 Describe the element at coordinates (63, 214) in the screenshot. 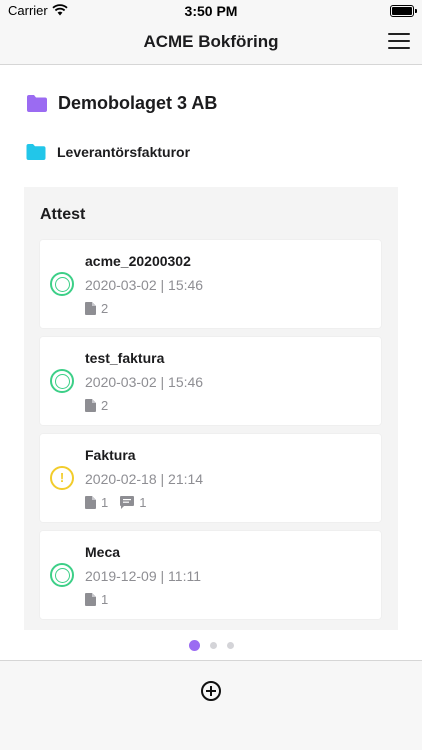

I see `attest-title: Attest` at that location.